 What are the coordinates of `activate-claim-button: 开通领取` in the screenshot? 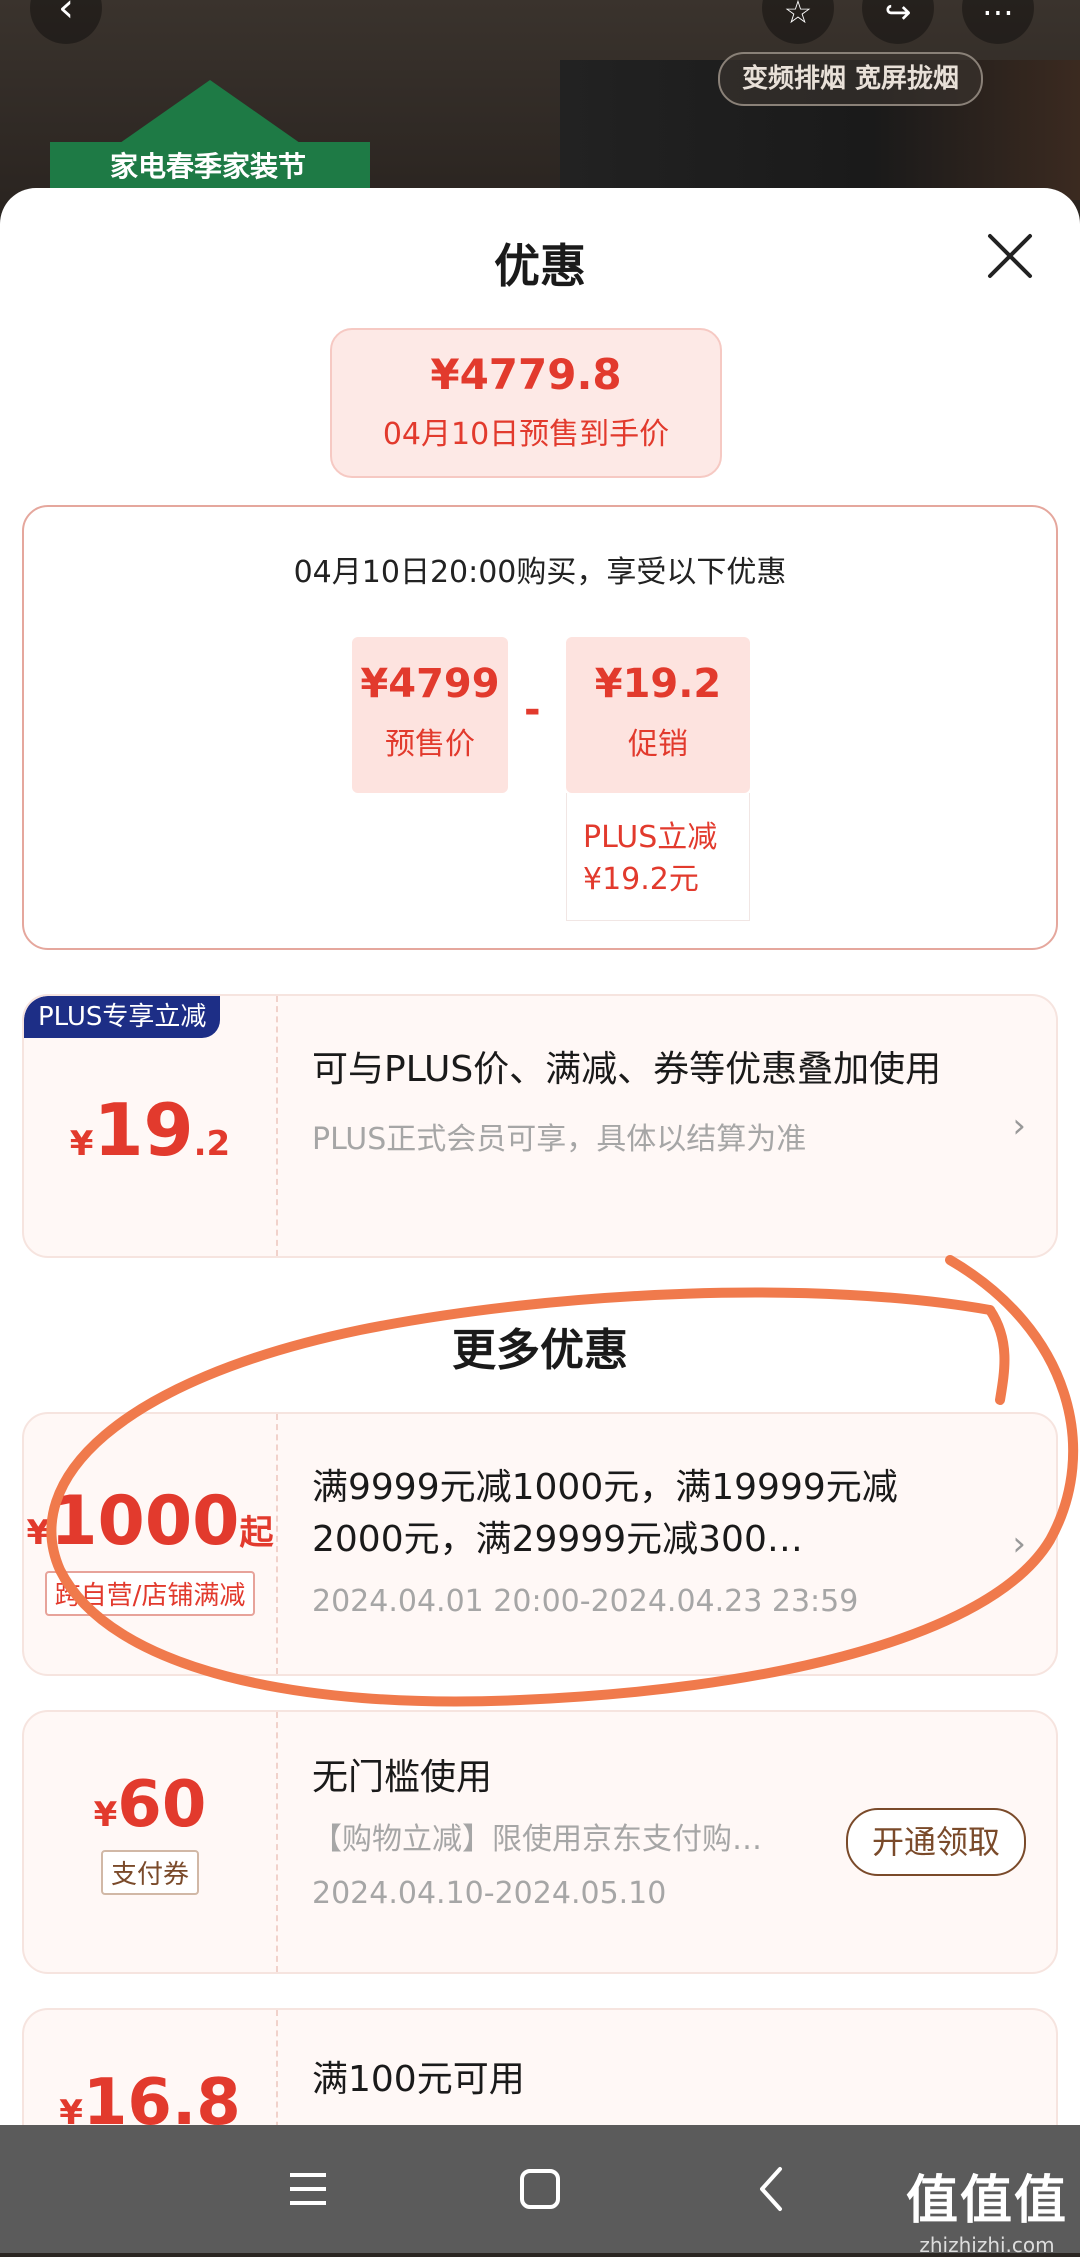 It's located at (935, 1842).